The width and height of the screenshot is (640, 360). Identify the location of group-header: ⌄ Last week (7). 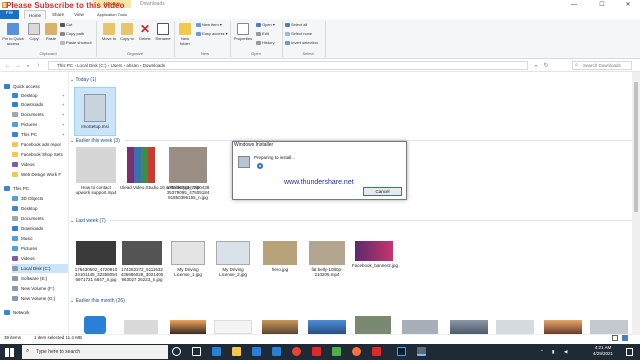
(355, 221).